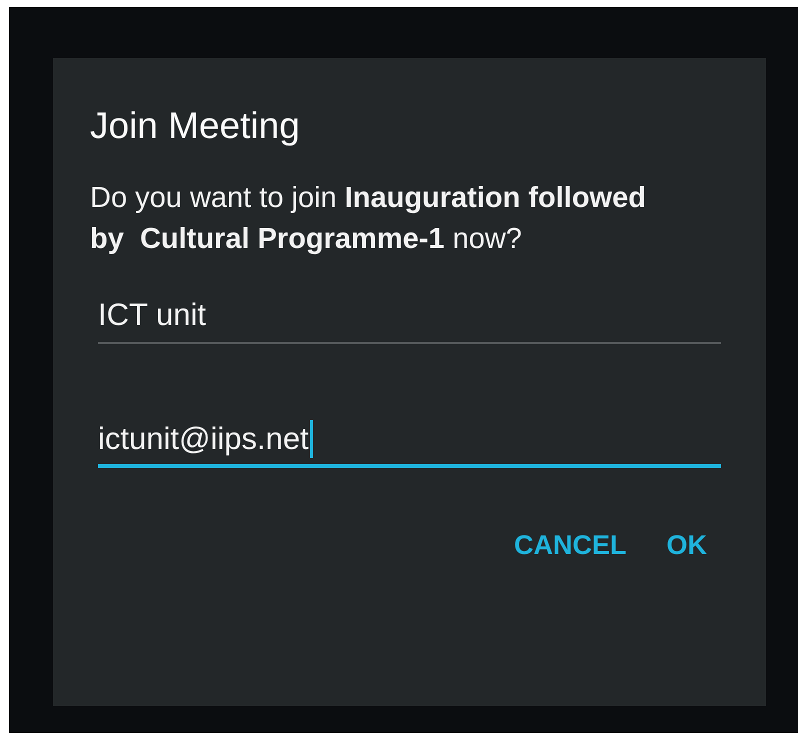  What do you see at coordinates (570, 545) in the screenshot?
I see `dialog-button: CANCEL` at bounding box center [570, 545].